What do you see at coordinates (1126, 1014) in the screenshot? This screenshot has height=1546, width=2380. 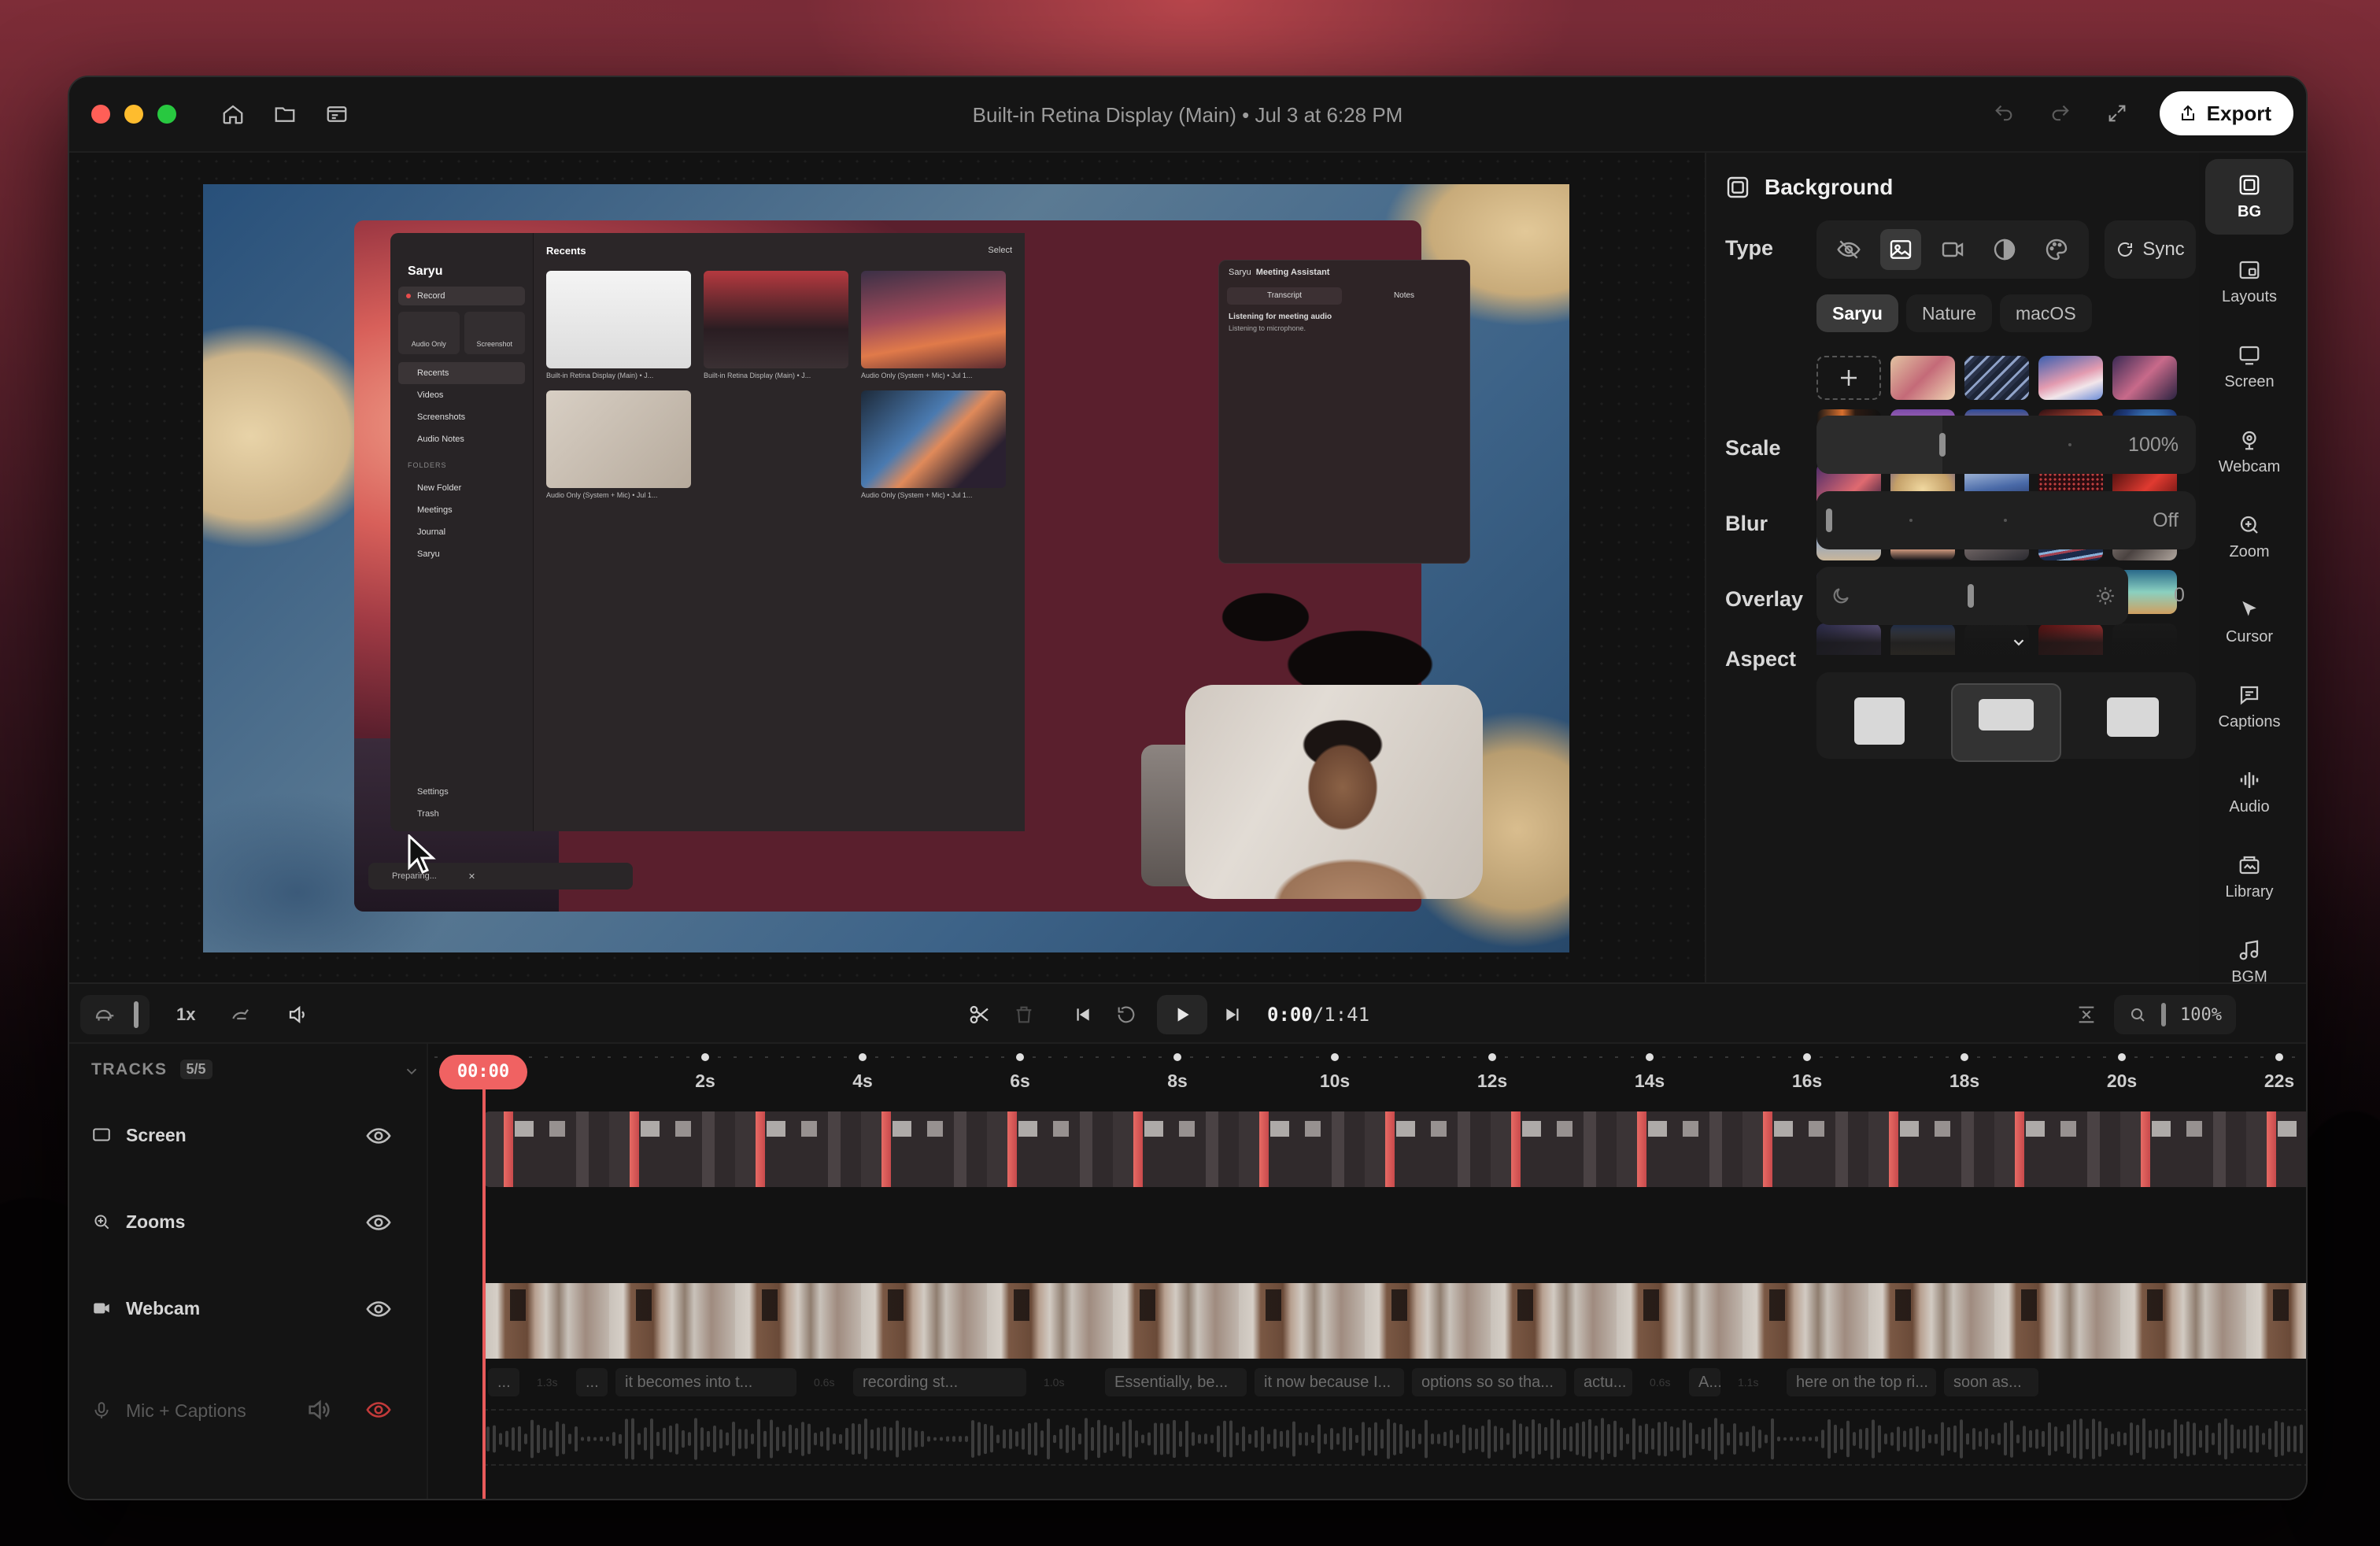 I see `loop-icon` at bounding box center [1126, 1014].